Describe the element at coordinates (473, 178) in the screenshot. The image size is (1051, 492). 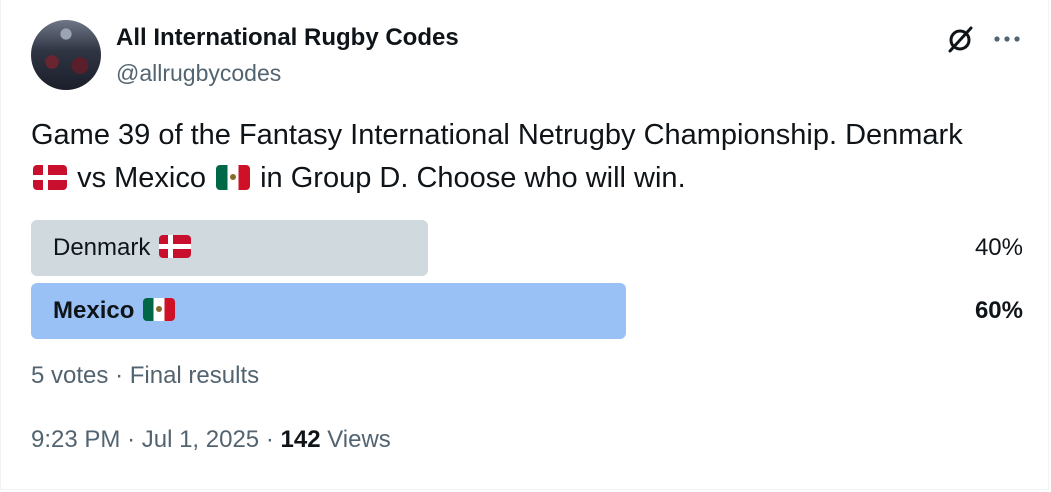
I see `tweet-text-part3: in Group D. Choose who will win.` at that location.